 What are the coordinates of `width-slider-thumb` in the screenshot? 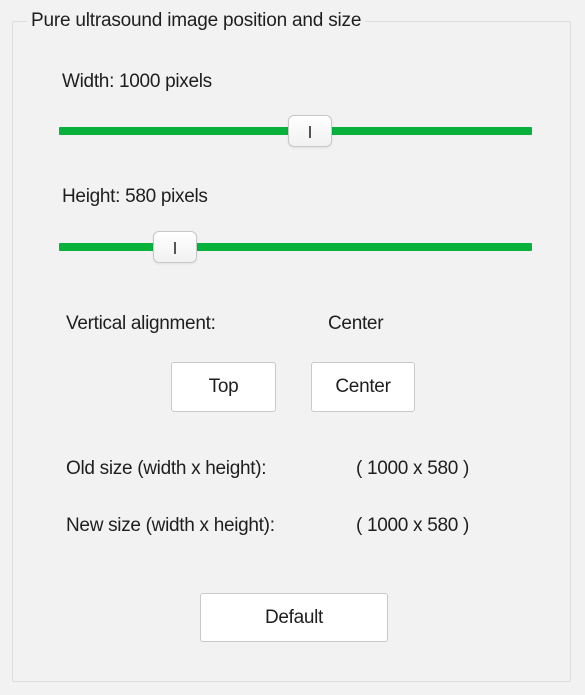 It's located at (309, 131).